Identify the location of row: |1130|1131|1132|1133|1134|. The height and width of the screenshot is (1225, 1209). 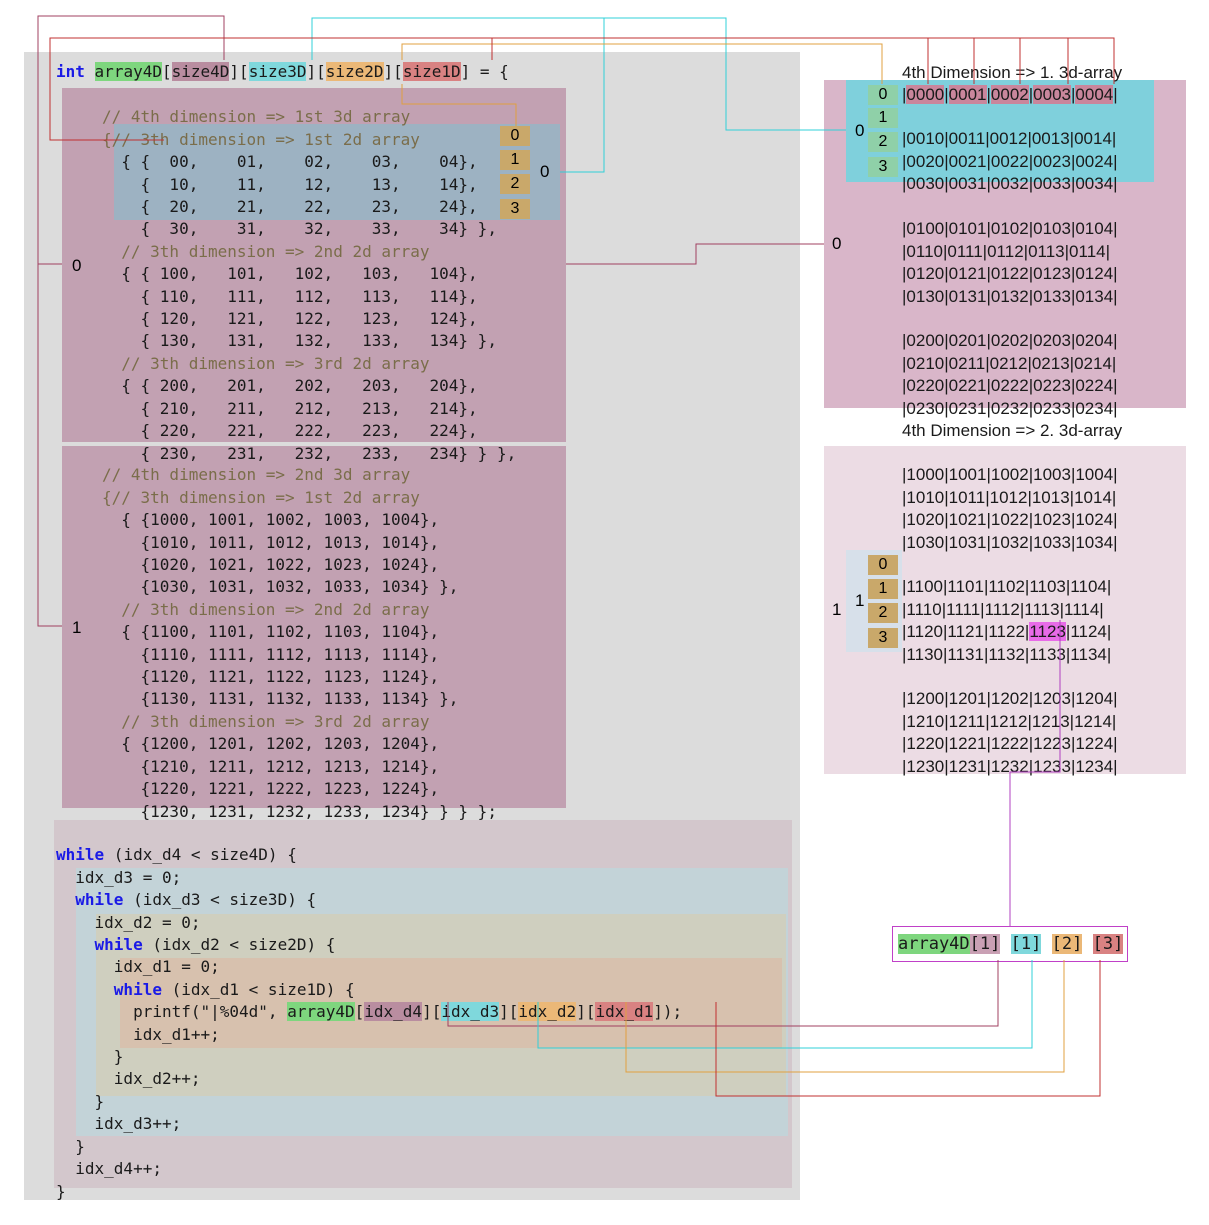
(1007, 654).